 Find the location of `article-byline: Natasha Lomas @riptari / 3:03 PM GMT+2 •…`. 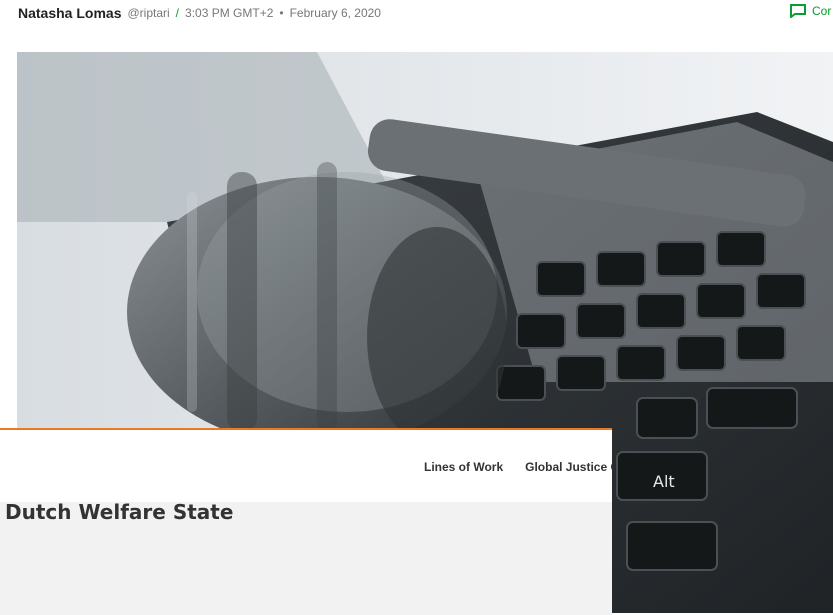

article-byline: Natasha Lomas @riptari / 3:03 PM GMT+2 •… is located at coordinates (418, 13).